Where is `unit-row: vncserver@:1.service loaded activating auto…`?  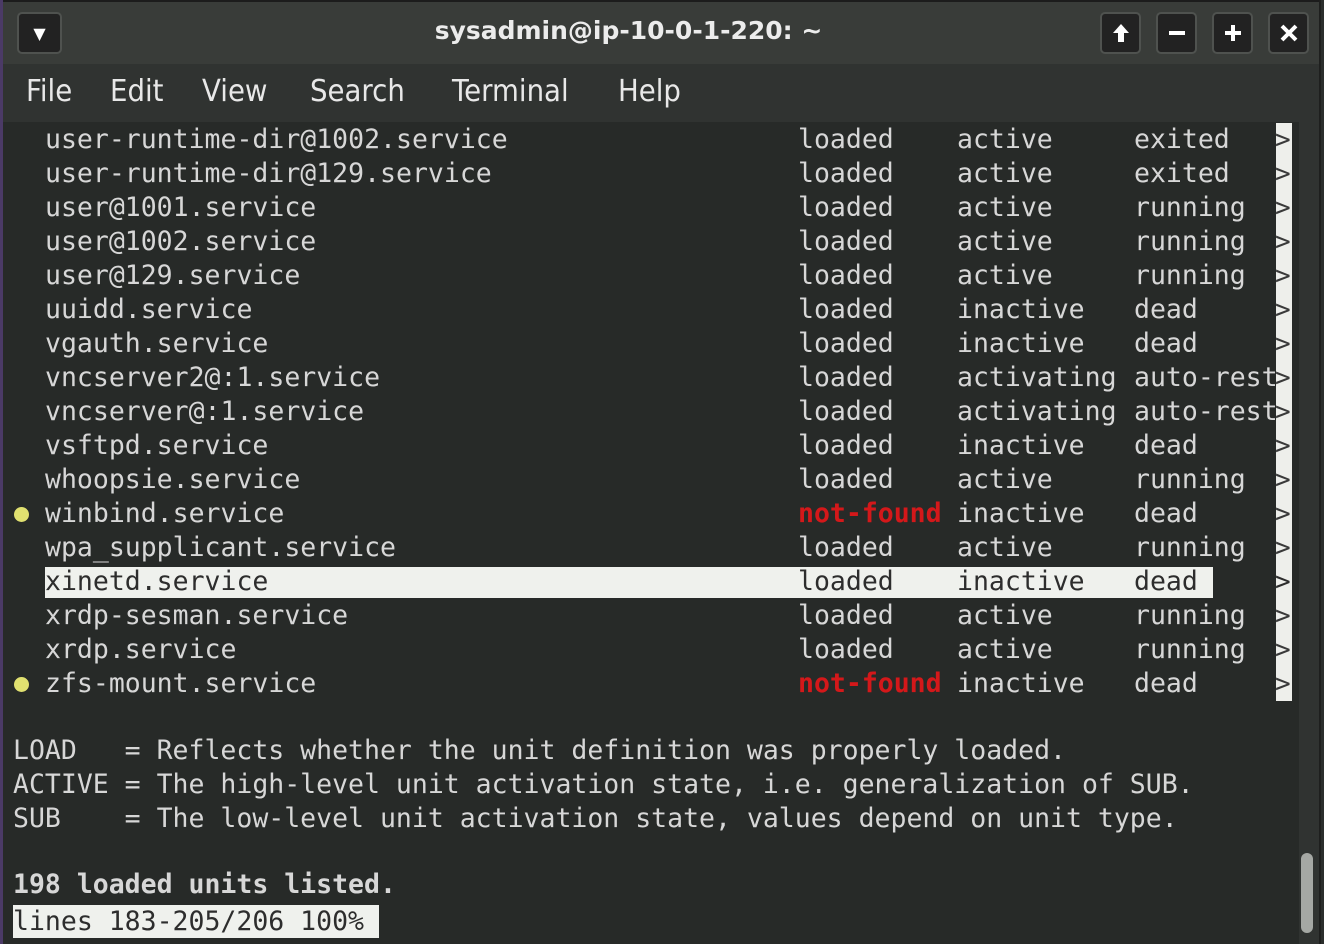
unit-row: vncserver@:1.service loaded activating auto… is located at coordinates (651, 412).